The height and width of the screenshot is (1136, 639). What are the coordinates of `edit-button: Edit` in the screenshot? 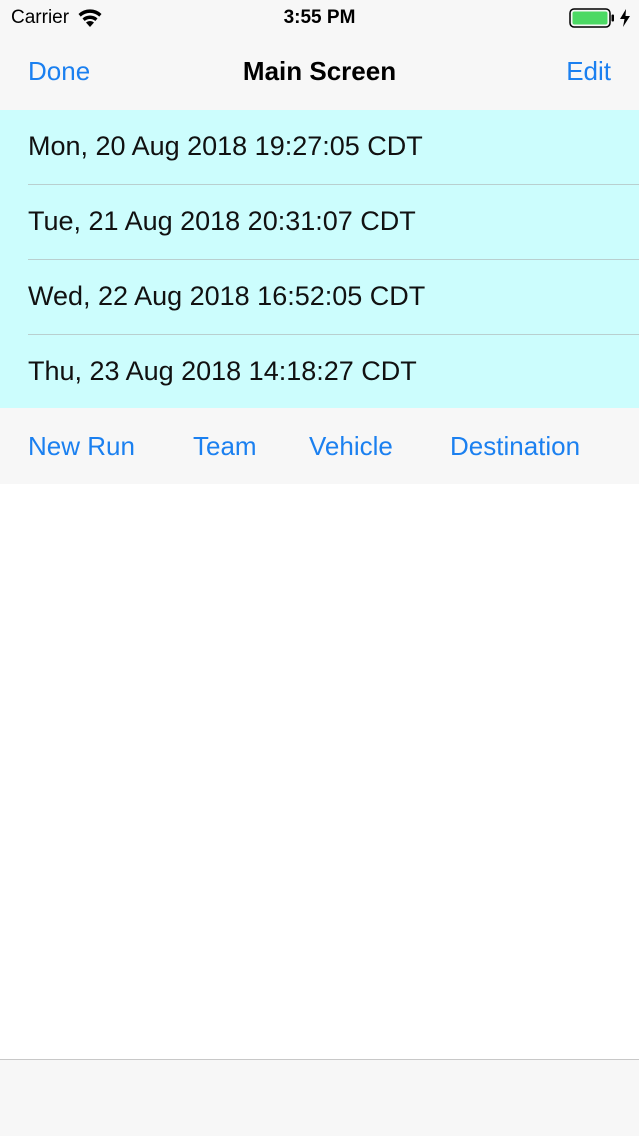 It's located at (588, 71).